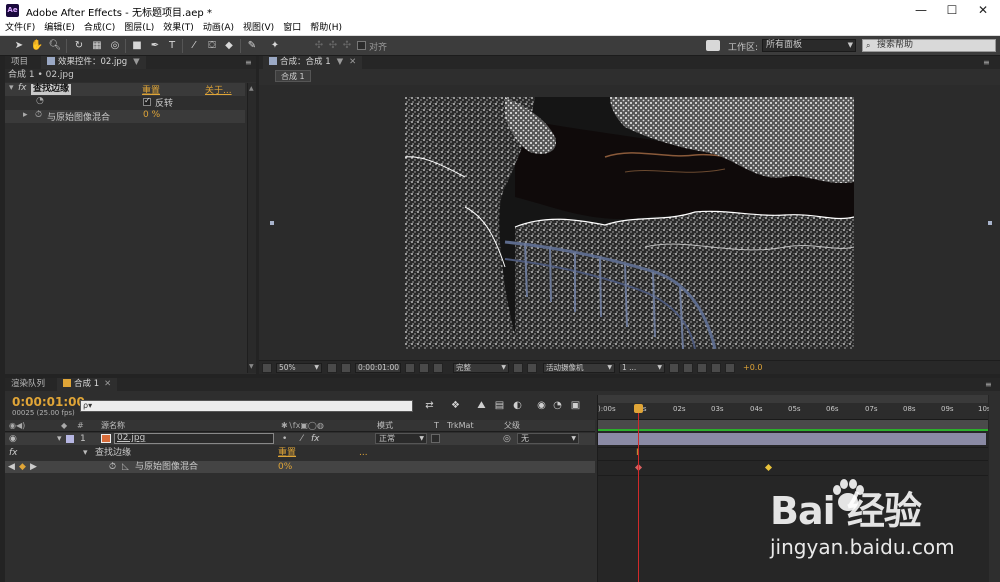 The height and width of the screenshot is (582, 1000). Describe the element at coordinates (151, 115) in the screenshot. I see `blend-value: 0 %` at that location.